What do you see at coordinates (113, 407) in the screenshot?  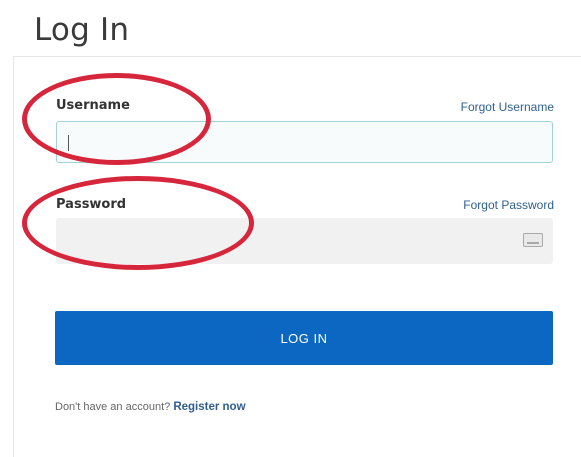 I see `register-prompt: Don't have an account?` at bounding box center [113, 407].